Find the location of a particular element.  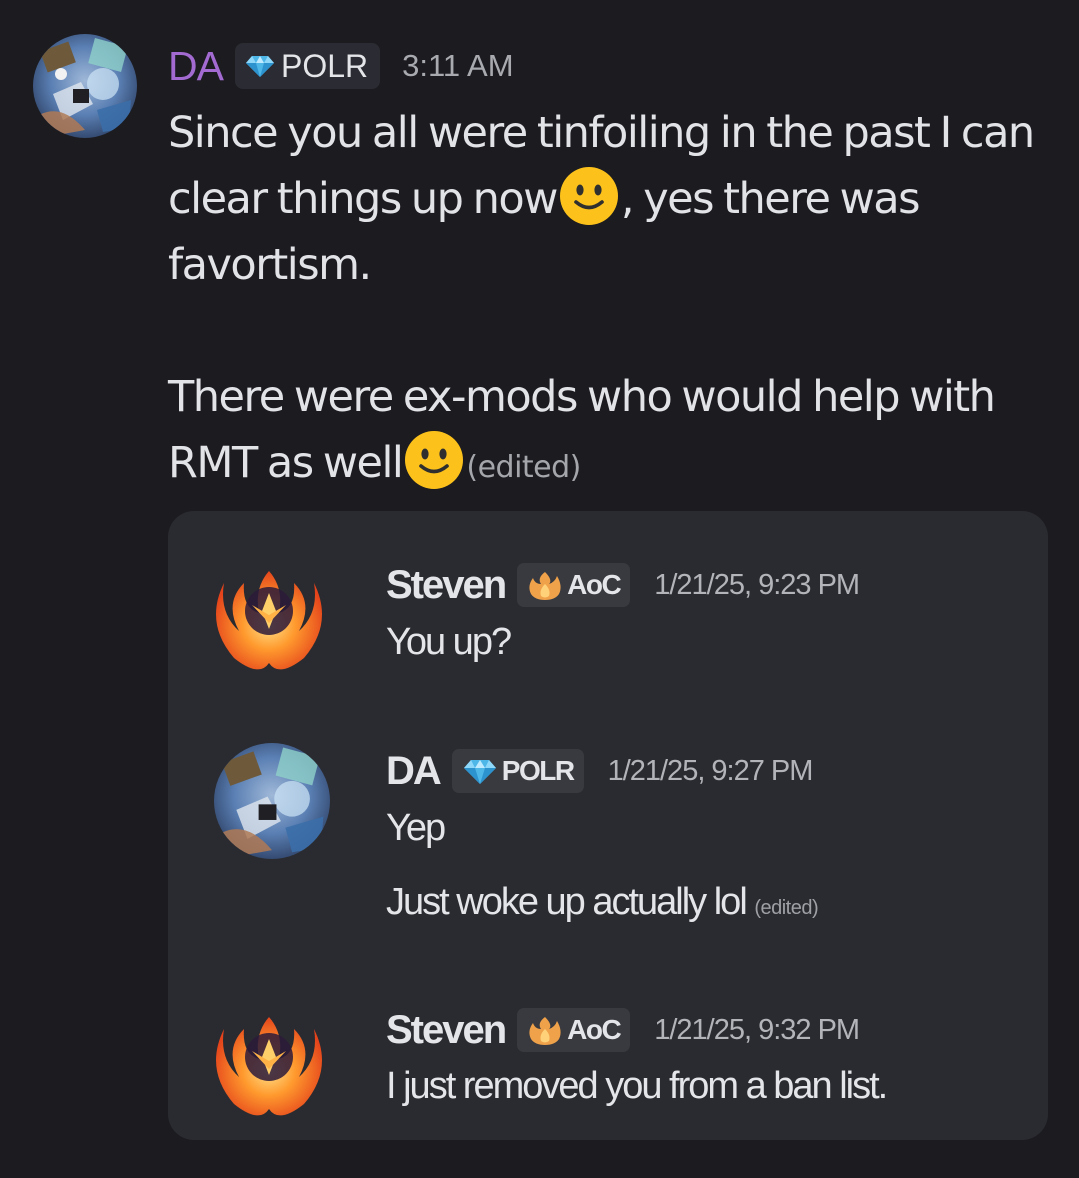

message-line-part: Just woke up actually lol is located at coordinates (567, 902).